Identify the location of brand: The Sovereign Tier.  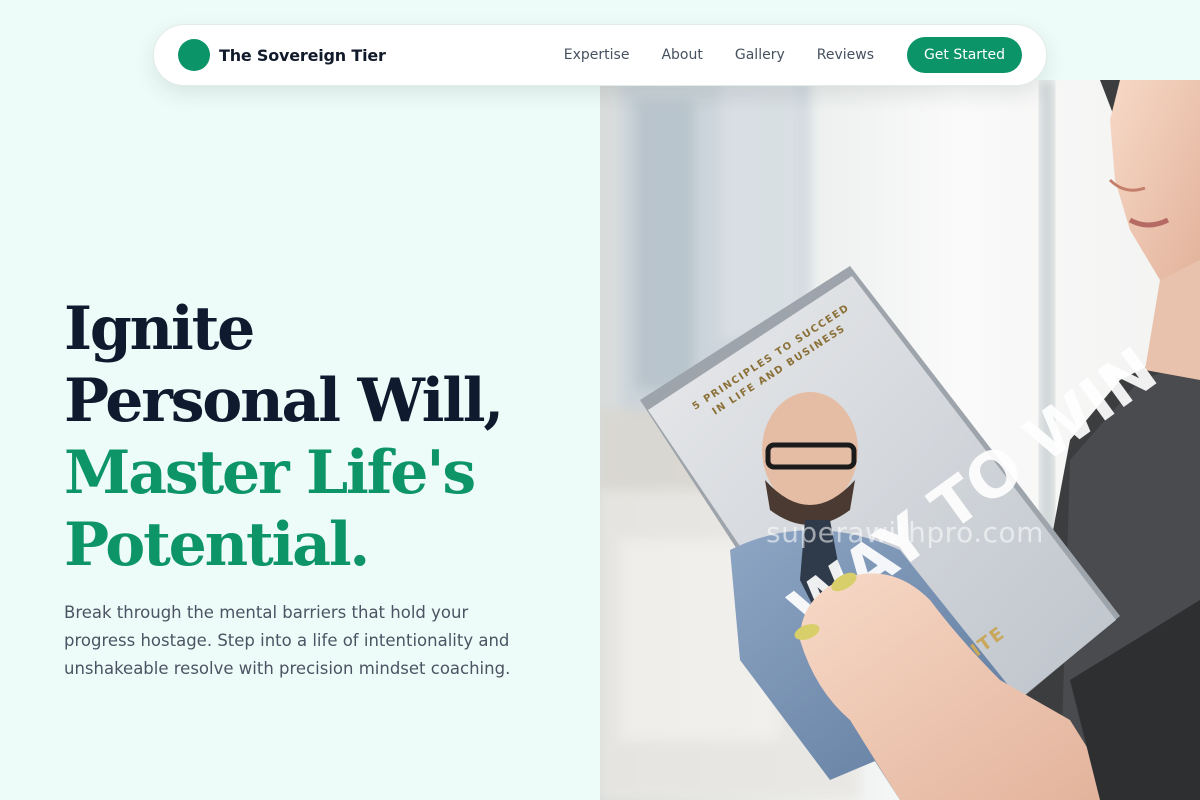
(282, 55).